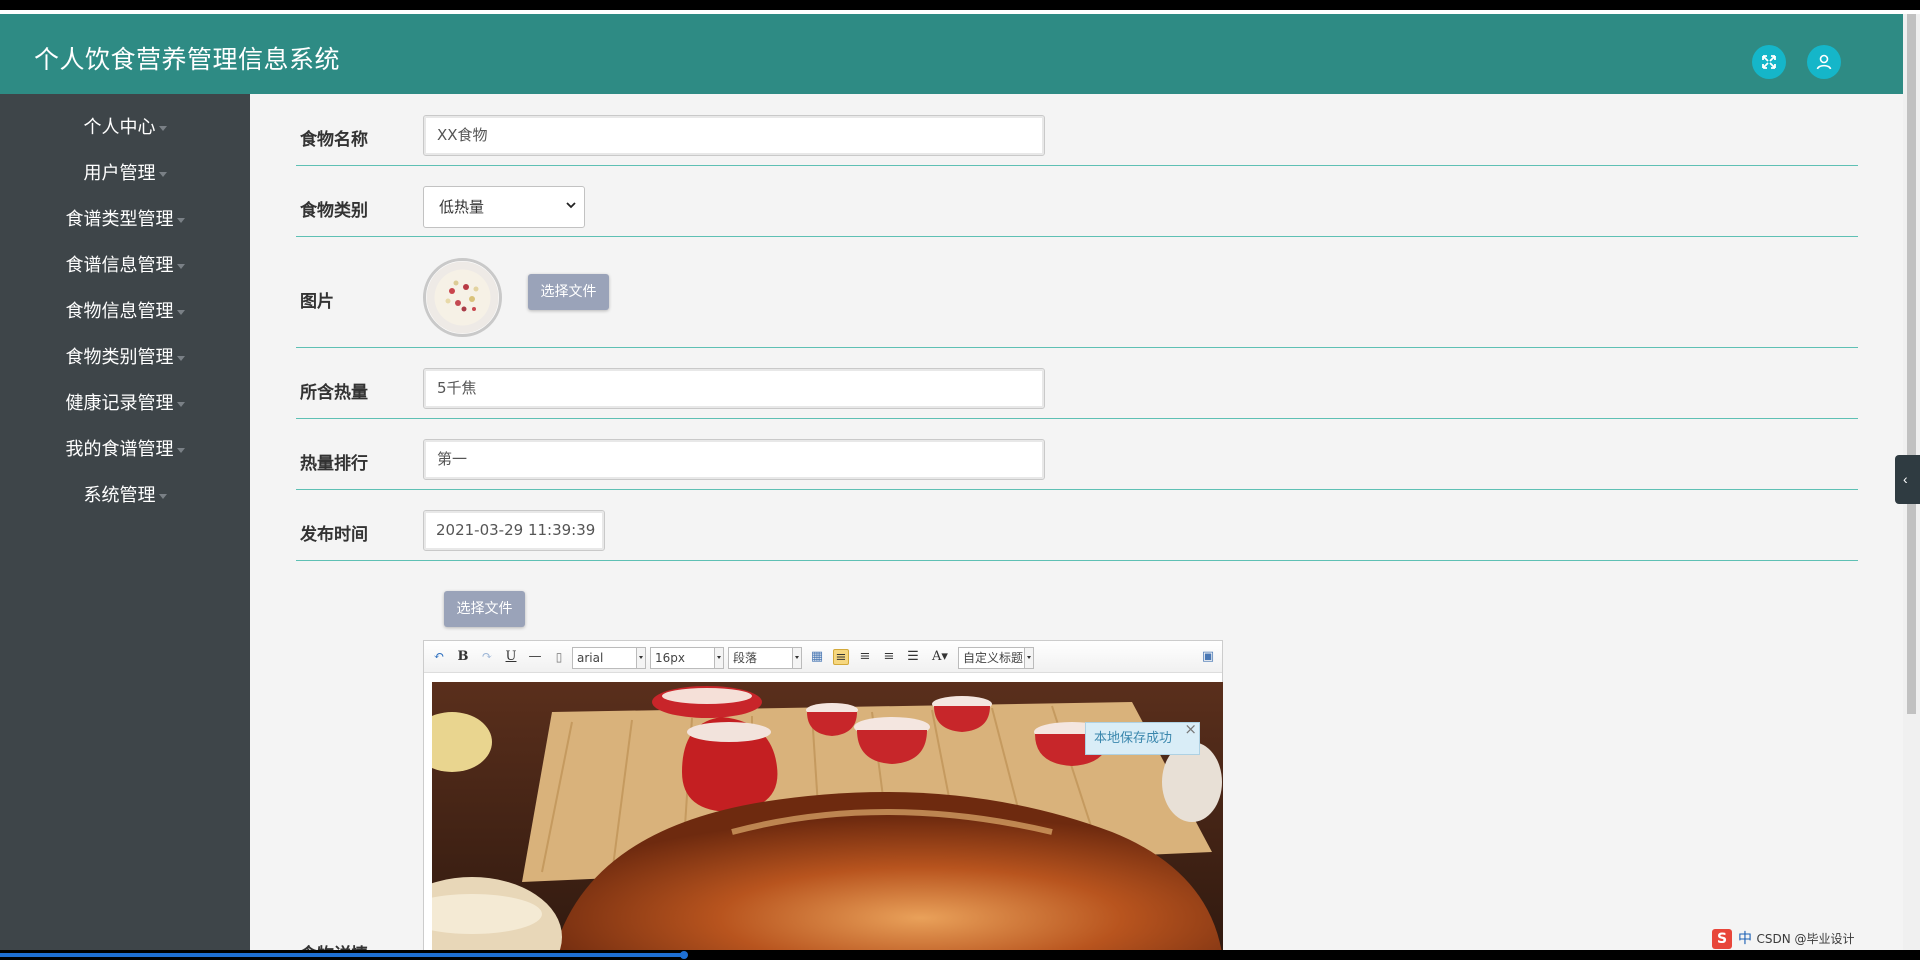 The image size is (1920, 960). What do you see at coordinates (1190, 729) in the screenshot?
I see `toast-close-icon: ×` at bounding box center [1190, 729].